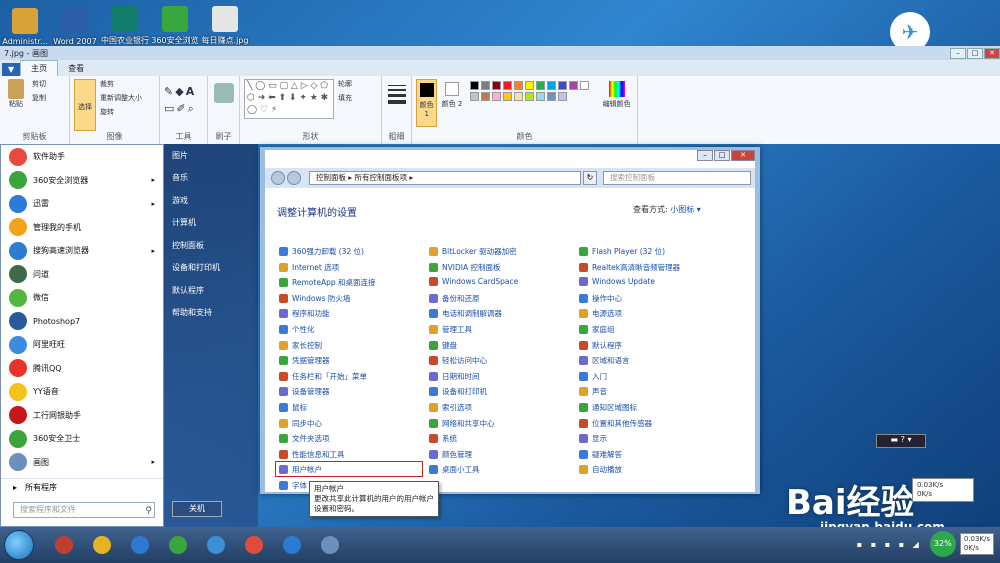 This screenshot has height=563, width=1000. Describe the element at coordinates (125, 24) in the screenshot. I see `desktop-icon: 中国农业银行` at that location.